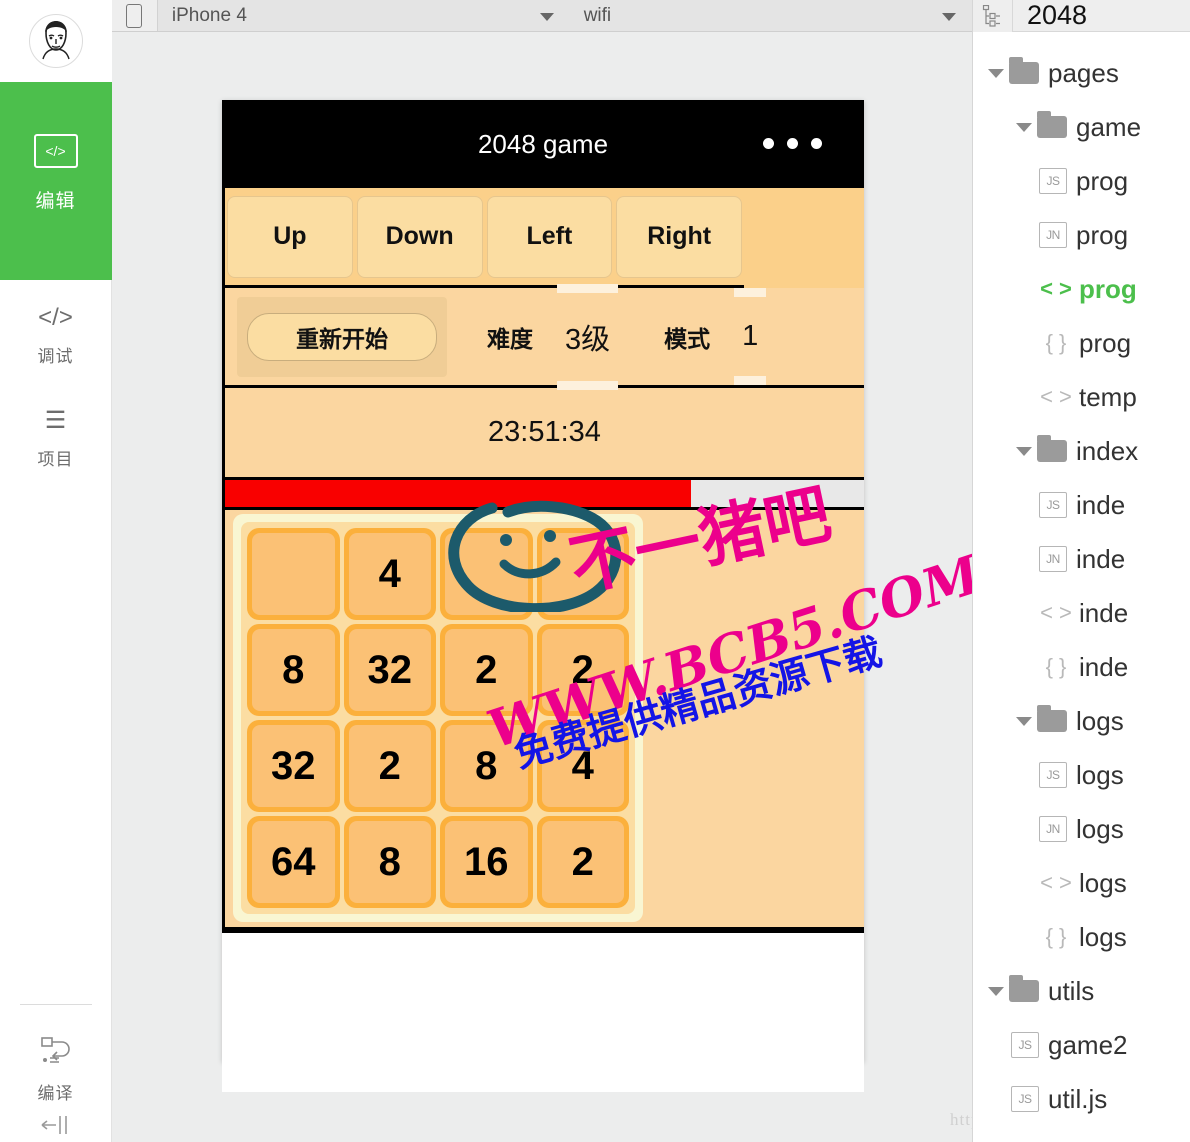  Describe the element at coordinates (1081, 235) in the screenshot. I see `tree-file-prog: JN prog` at that location.